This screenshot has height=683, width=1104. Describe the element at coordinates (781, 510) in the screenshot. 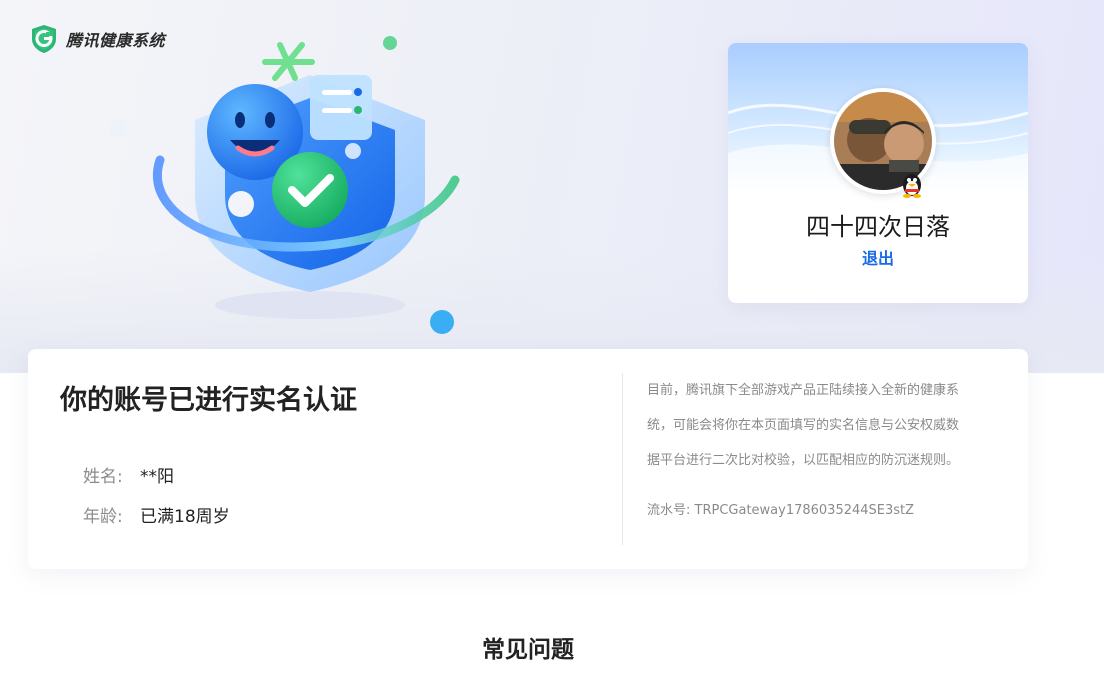

I see `serial-number: 流水号: TRPCGateway1786035244SE3stZ` at that location.